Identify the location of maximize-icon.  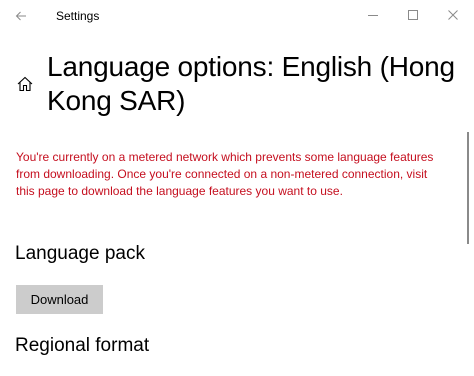
(413, 15).